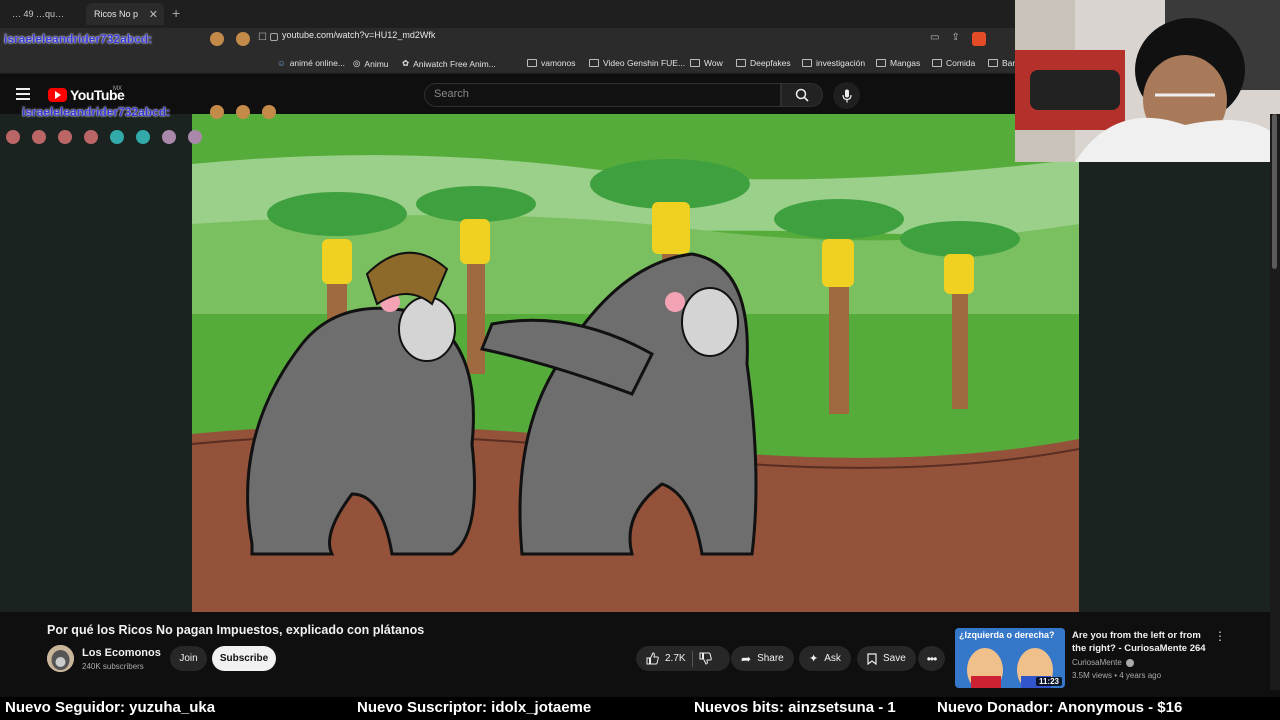  What do you see at coordinates (841, 63) in the screenshot?
I see `bookmark-label: investigación` at bounding box center [841, 63].